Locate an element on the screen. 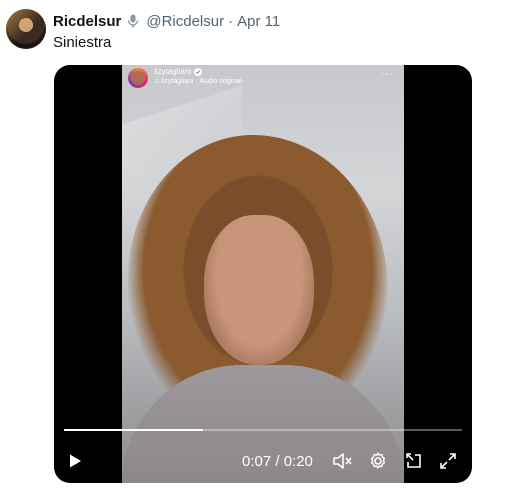 The image size is (514, 494). instagram-user: lizytagliani is located at coordinates (178, 71).